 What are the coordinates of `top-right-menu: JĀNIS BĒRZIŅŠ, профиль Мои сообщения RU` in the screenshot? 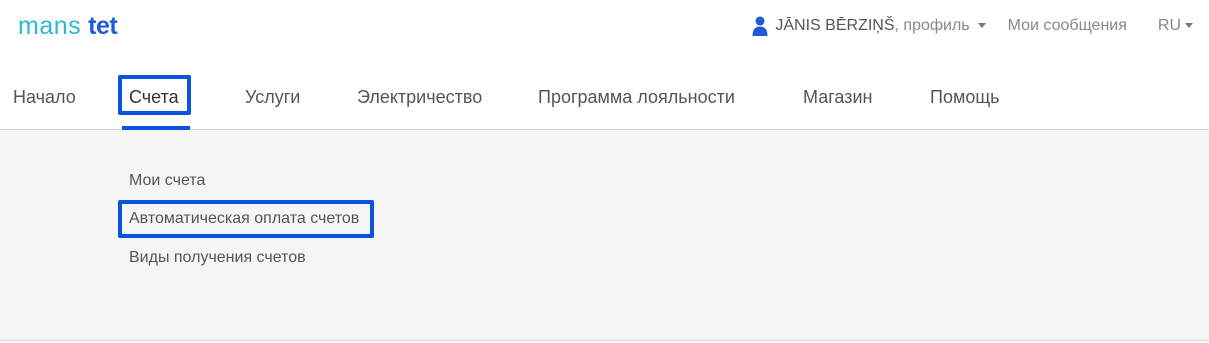 It's located at (972, 26).